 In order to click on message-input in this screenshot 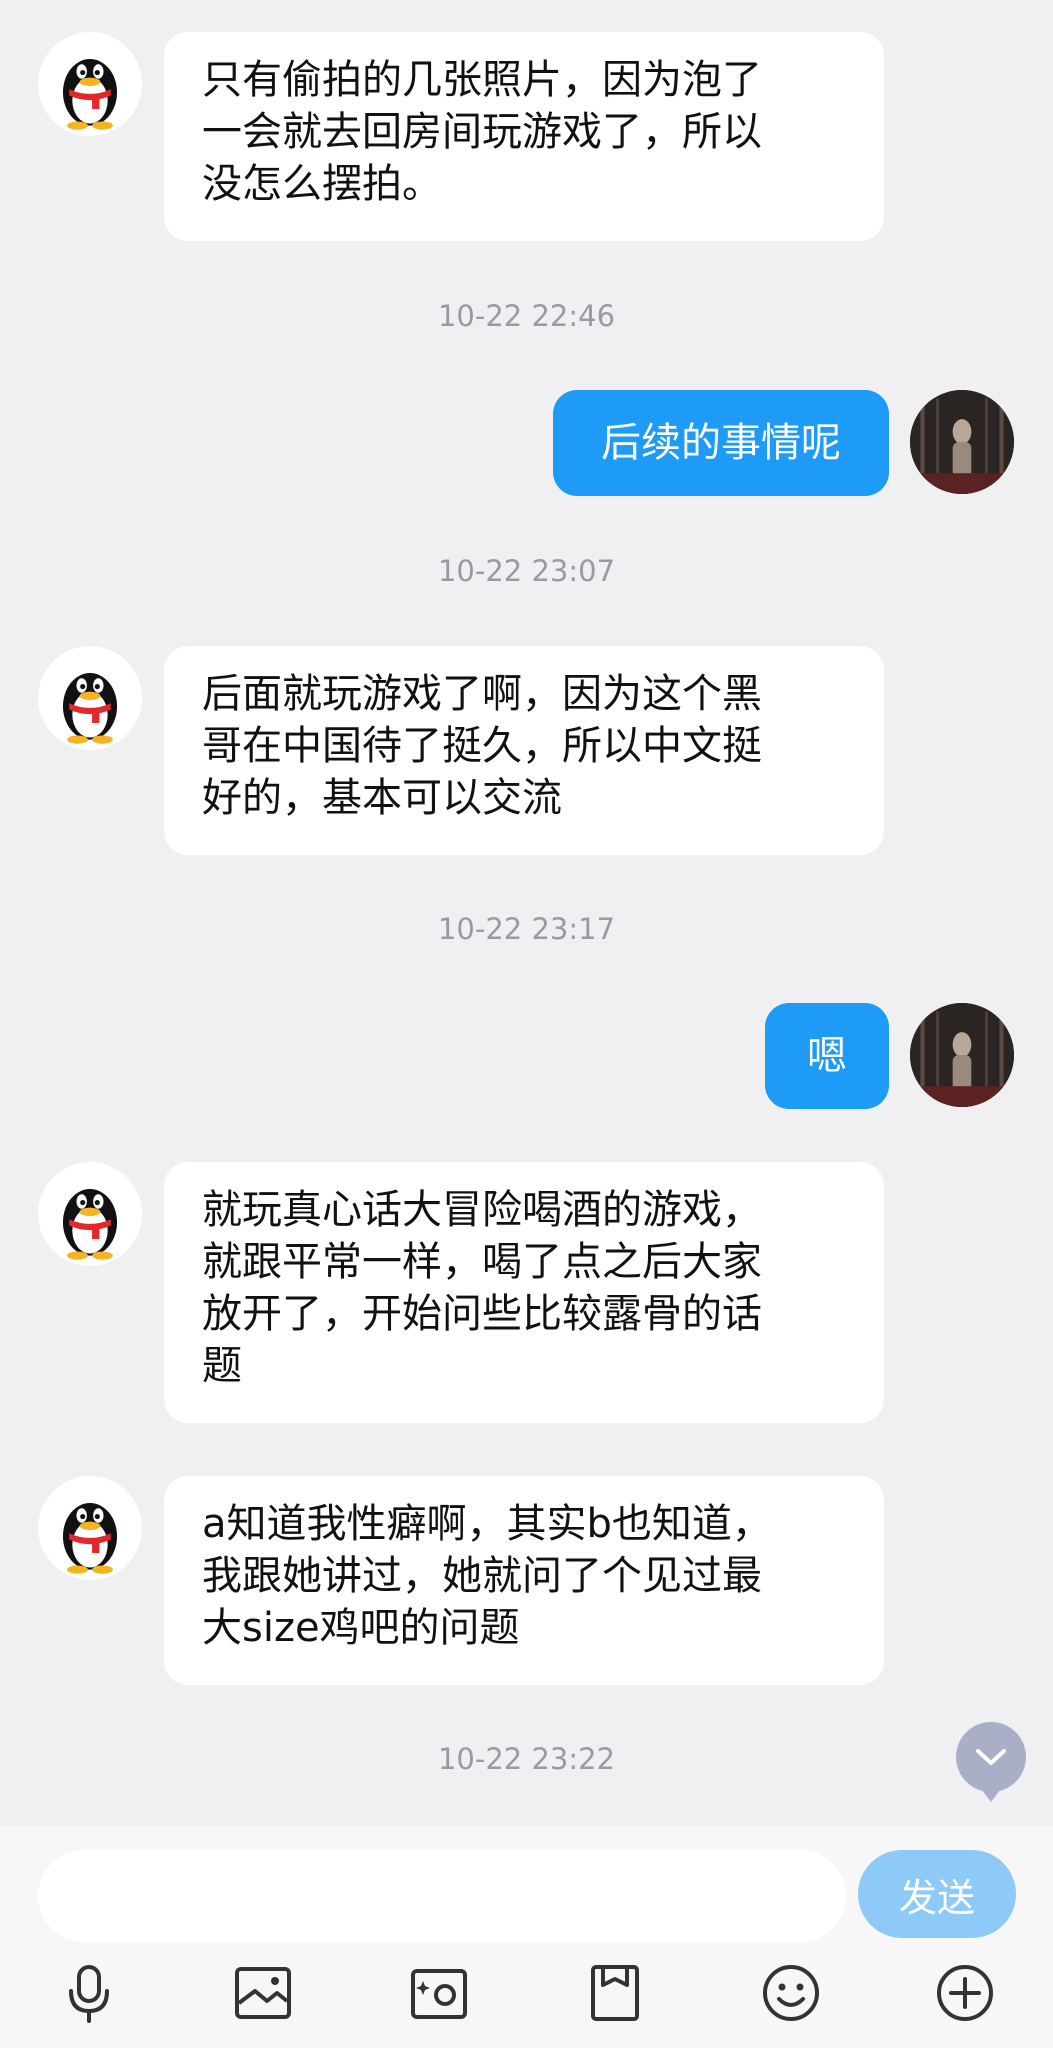, I will do `click(442, 1896)`.